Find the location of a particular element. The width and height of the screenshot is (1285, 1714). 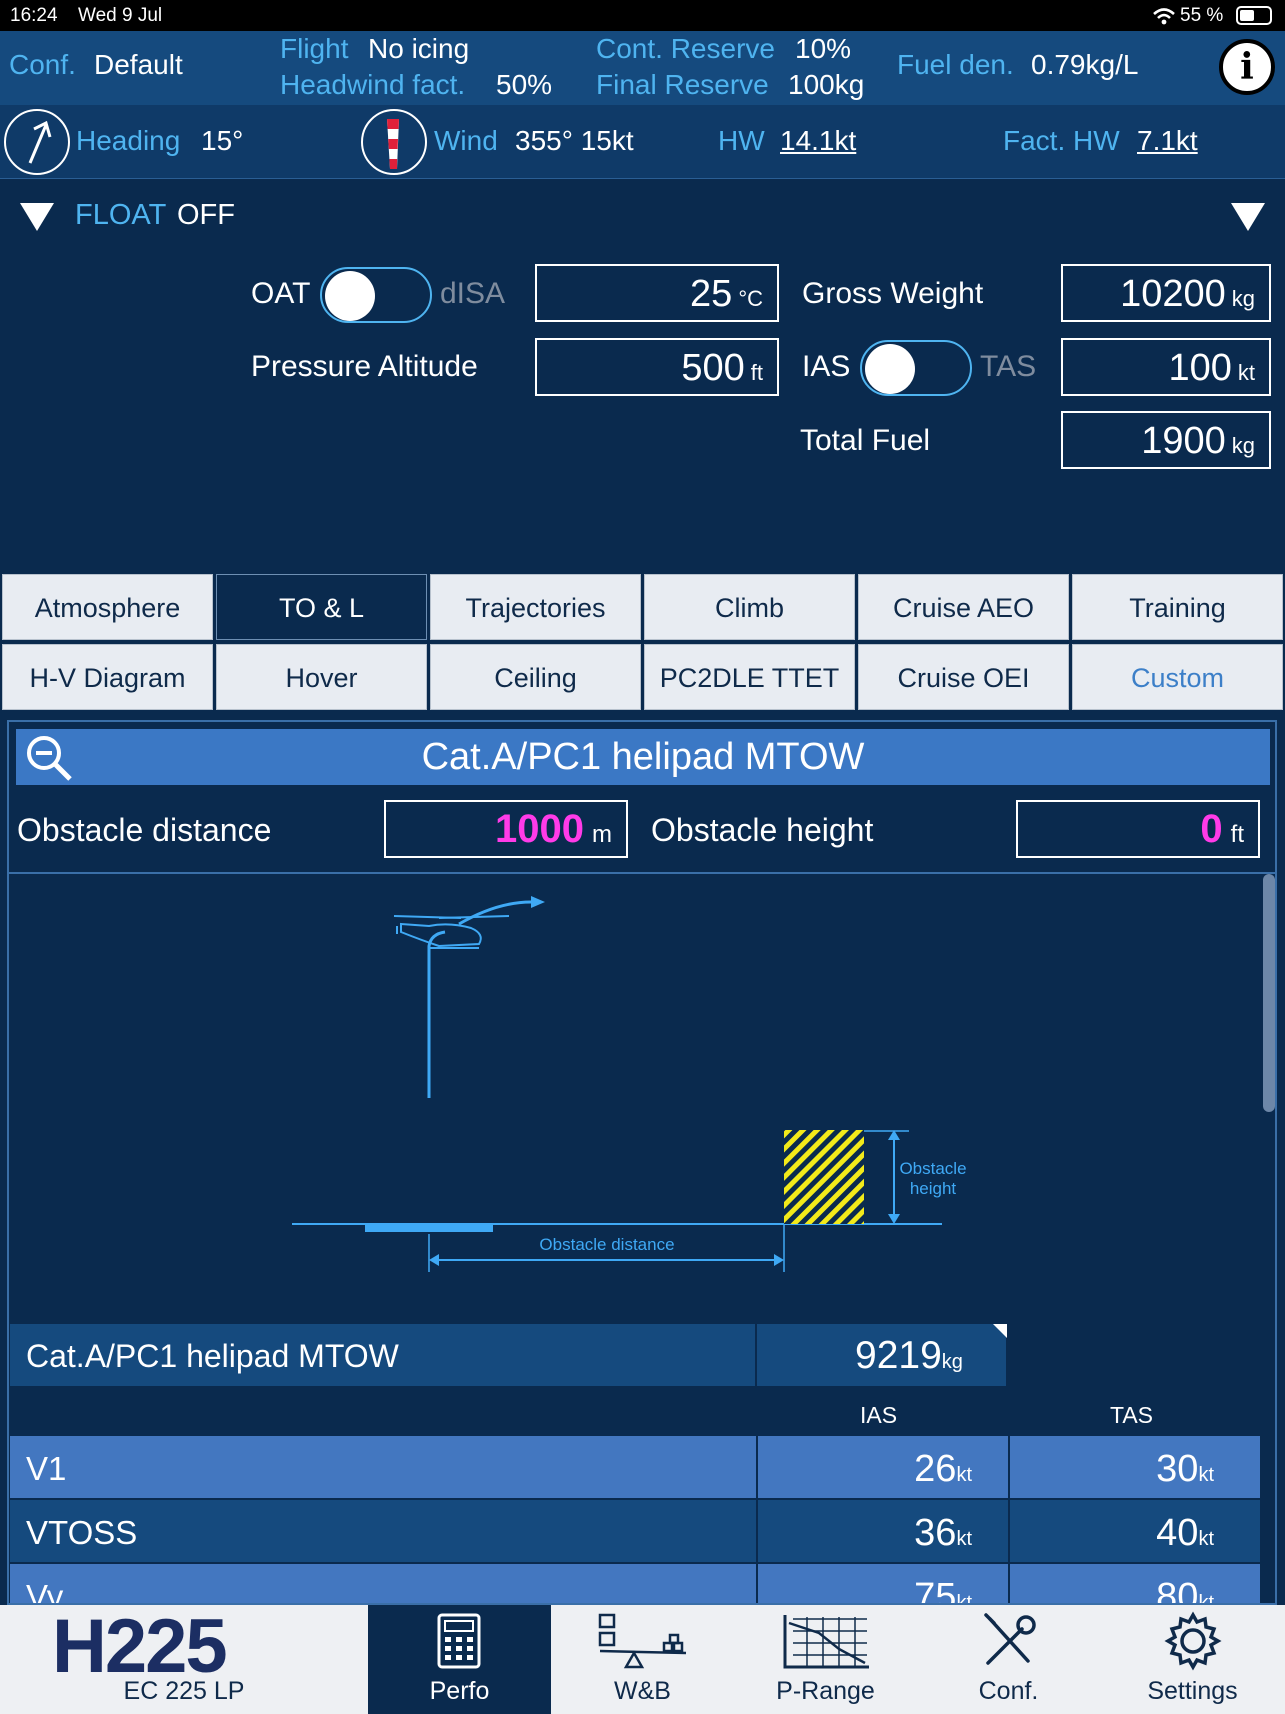

col-ias-header: IAS is located at coordinates (879, 1415).